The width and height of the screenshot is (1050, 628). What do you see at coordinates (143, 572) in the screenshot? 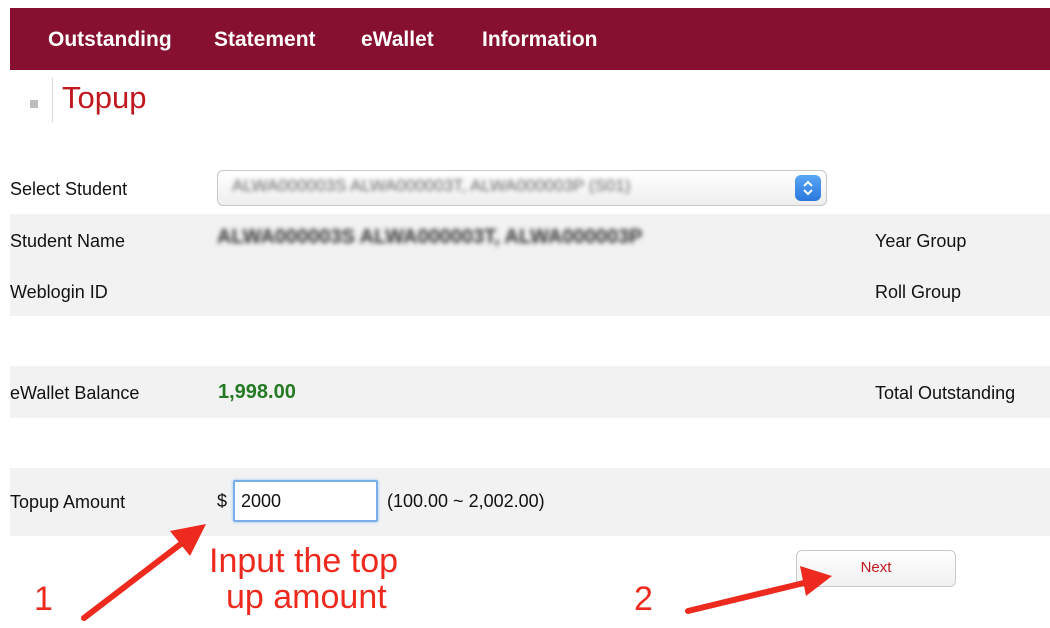
I see `annotation-arrow-1-icon` at bounding box center [143, 572].